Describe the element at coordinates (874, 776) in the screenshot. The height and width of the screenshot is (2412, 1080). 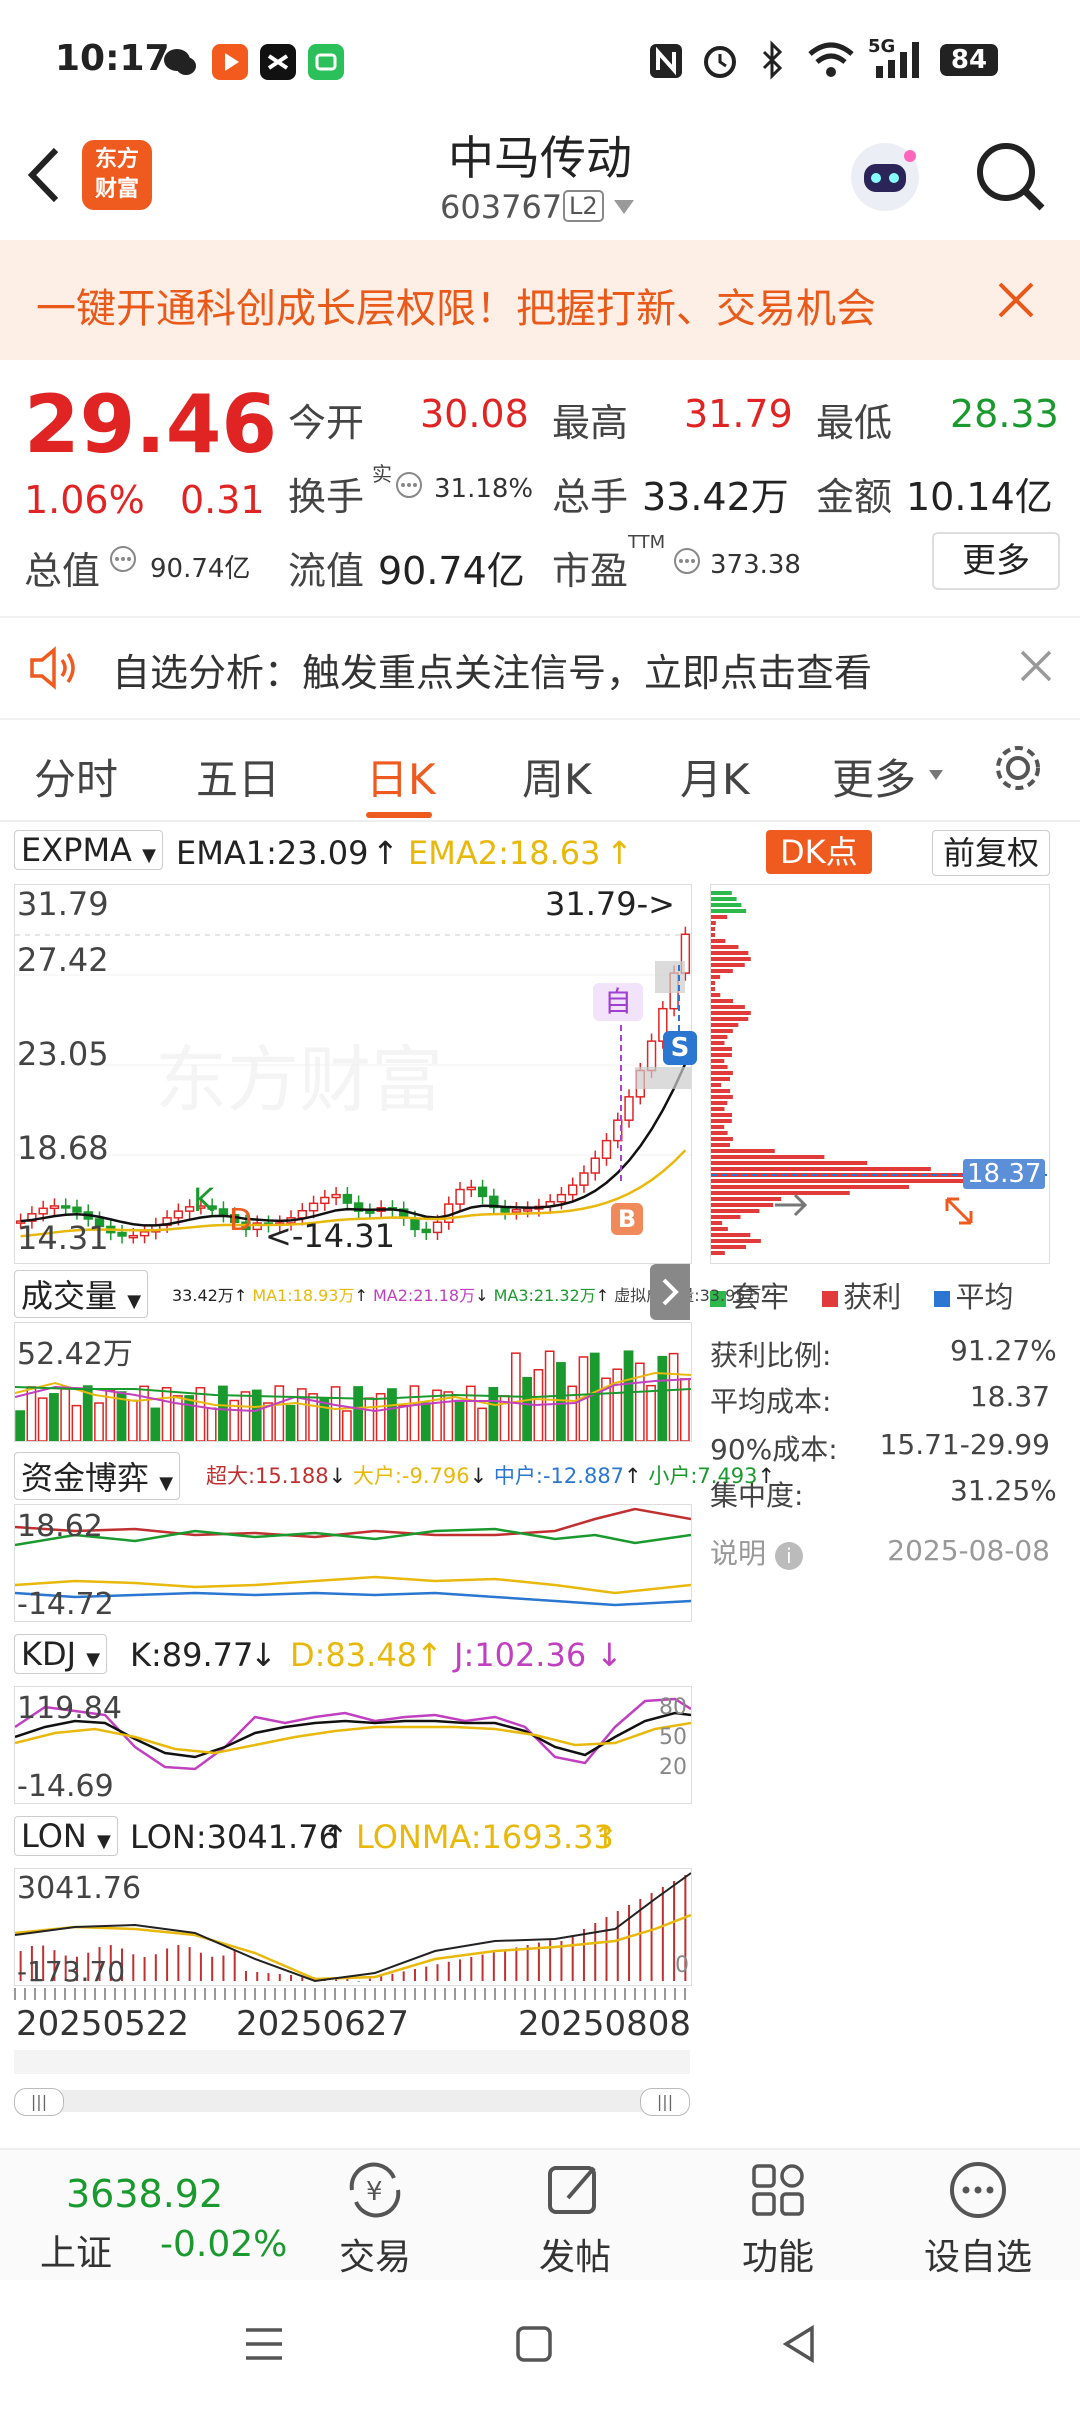
I see `tab-more: 更多` at that location.